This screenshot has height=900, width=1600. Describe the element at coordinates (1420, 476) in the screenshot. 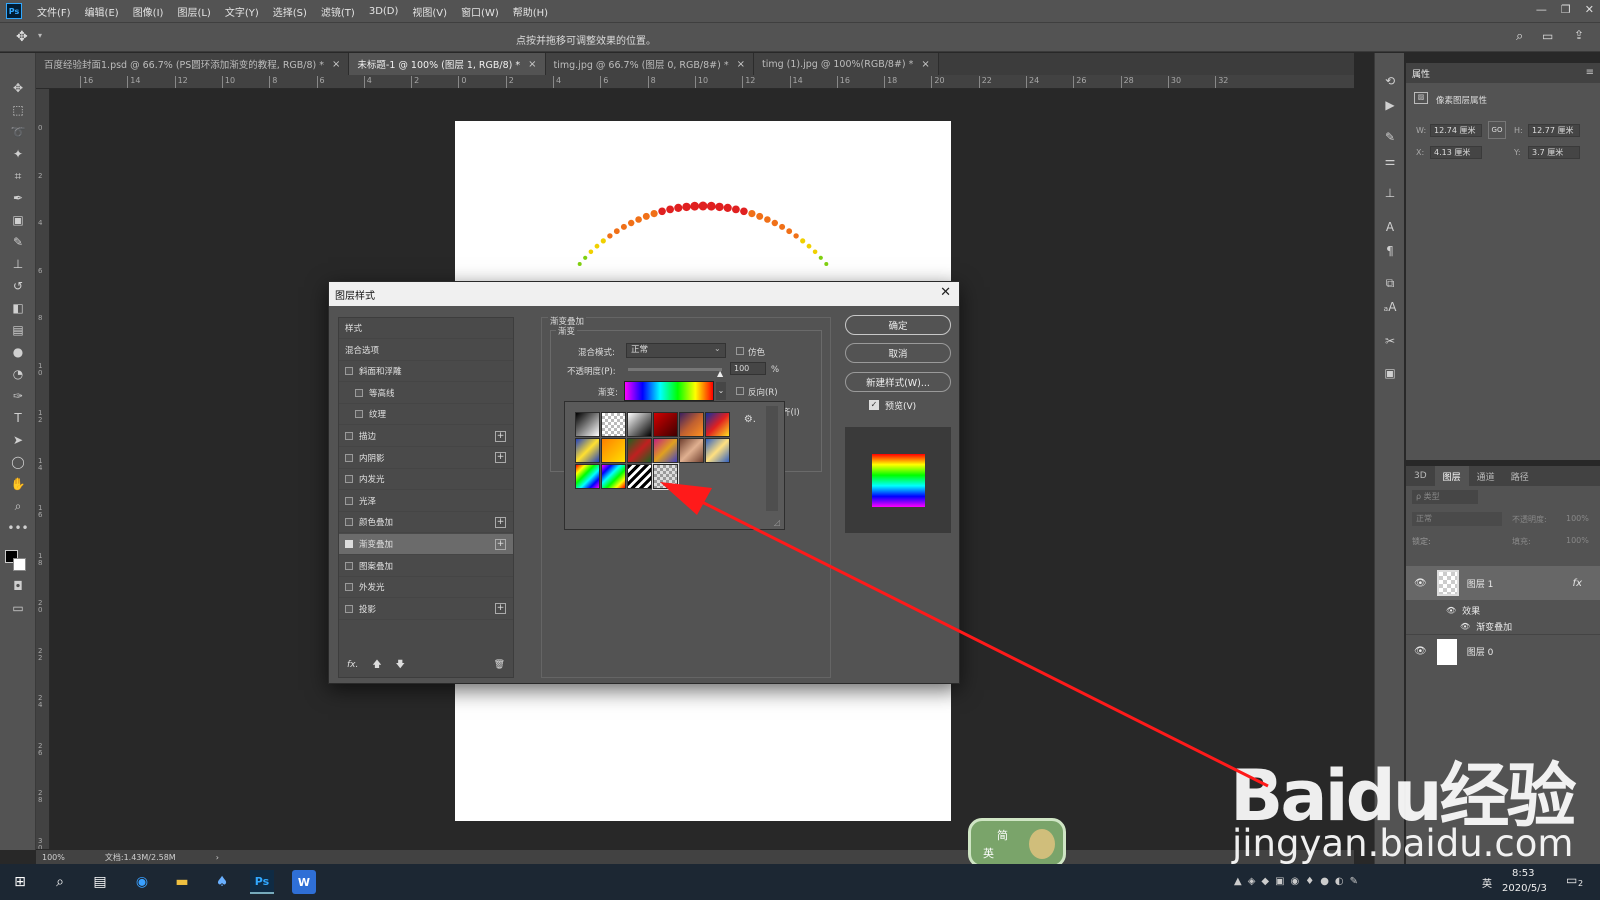

I see `tab-3d: 3D` at that location.